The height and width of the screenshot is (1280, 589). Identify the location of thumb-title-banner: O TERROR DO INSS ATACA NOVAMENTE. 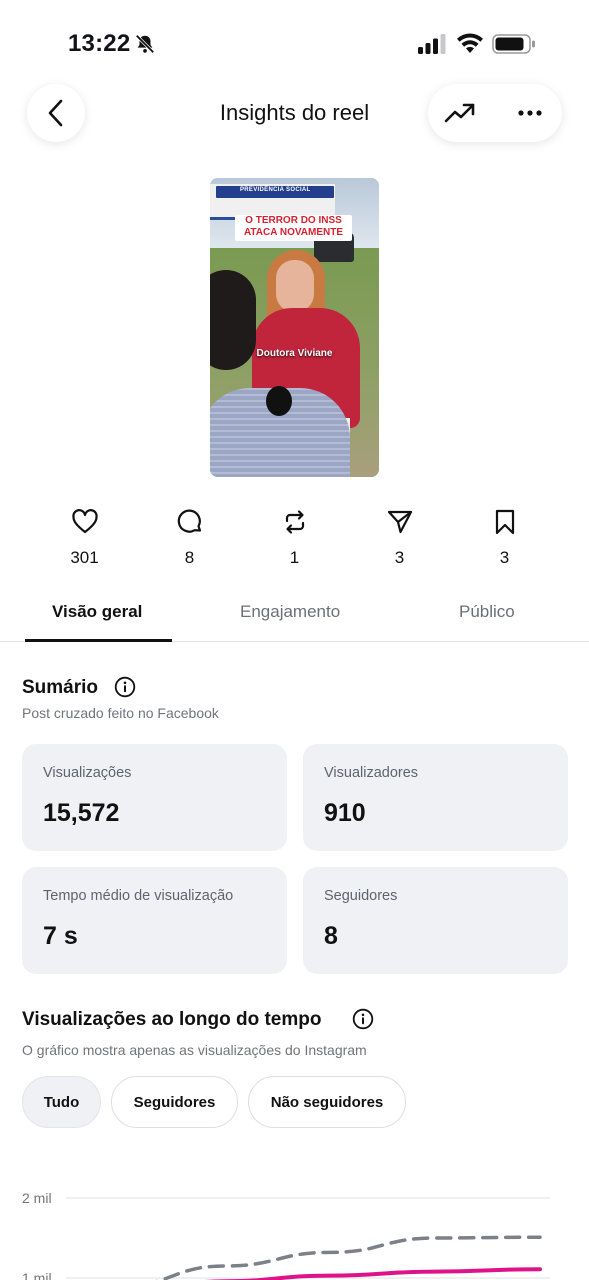
(293, 228).